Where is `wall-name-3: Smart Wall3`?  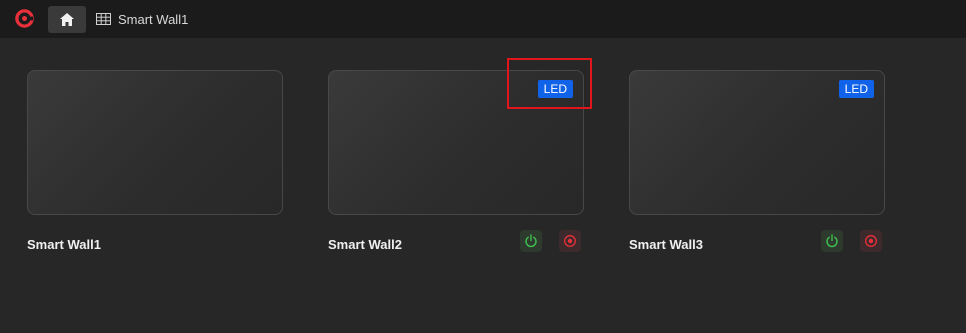
wall-name-3: Smart Wall3 is located at coordinates (666, 244).